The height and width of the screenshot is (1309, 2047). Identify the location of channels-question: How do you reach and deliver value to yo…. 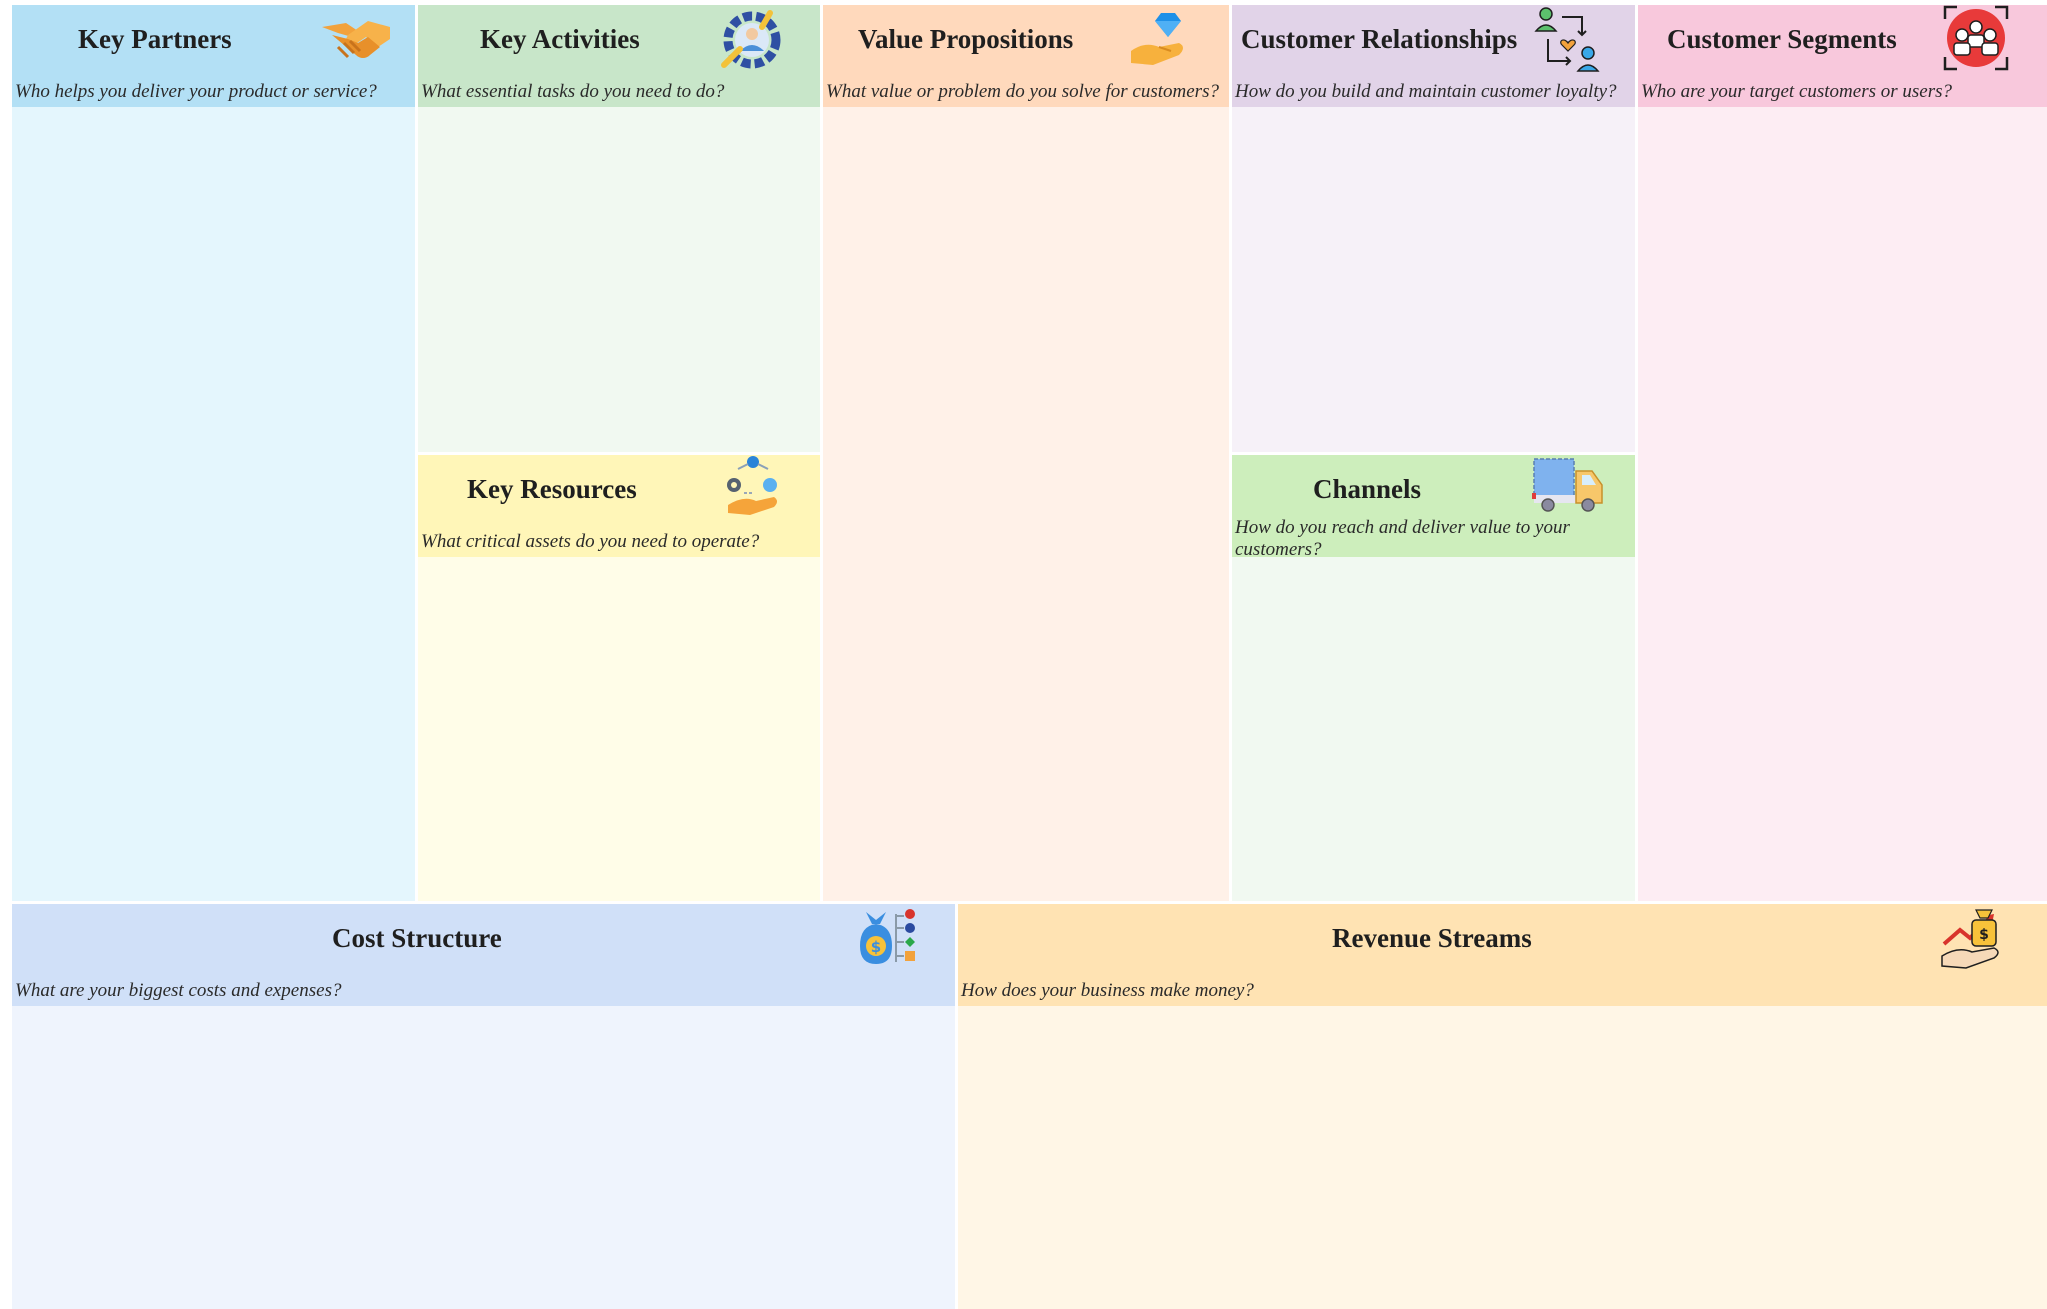
(1402, 538).